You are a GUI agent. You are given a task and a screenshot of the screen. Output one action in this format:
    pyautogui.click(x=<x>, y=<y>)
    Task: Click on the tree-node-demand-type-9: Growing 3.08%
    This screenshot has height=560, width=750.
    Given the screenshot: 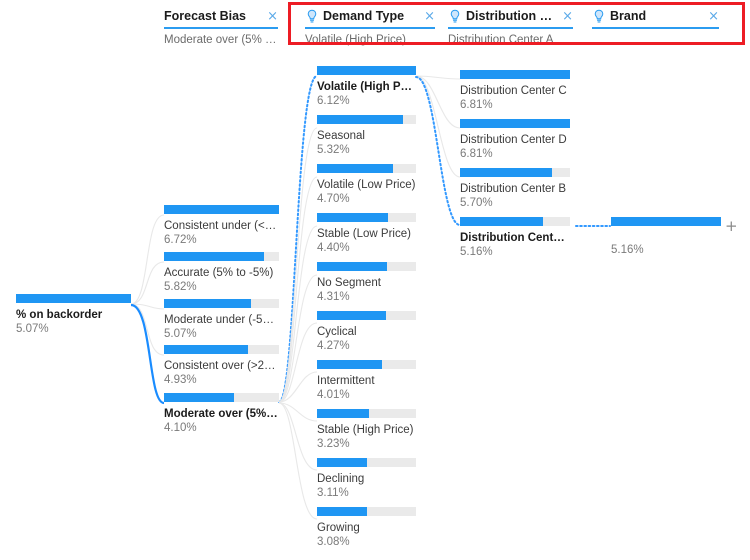 What is the action you would take?
    pyautogui.click(x=366, y=528)
    